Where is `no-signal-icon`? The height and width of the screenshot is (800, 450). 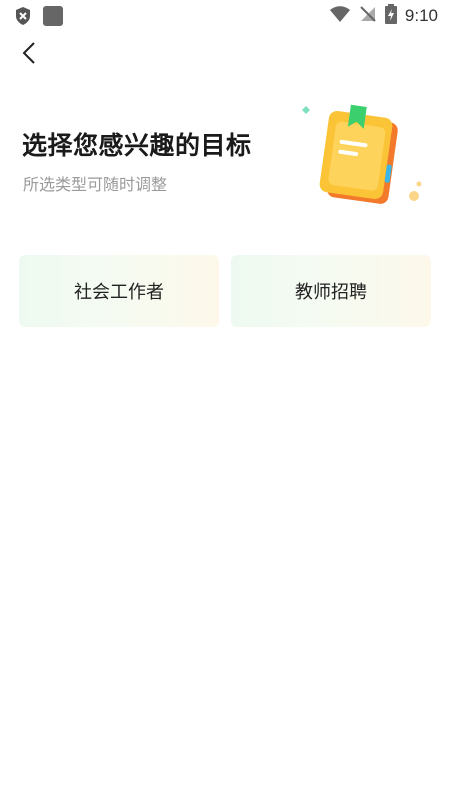
no-signal-icon is located at coordinates (368, 16).